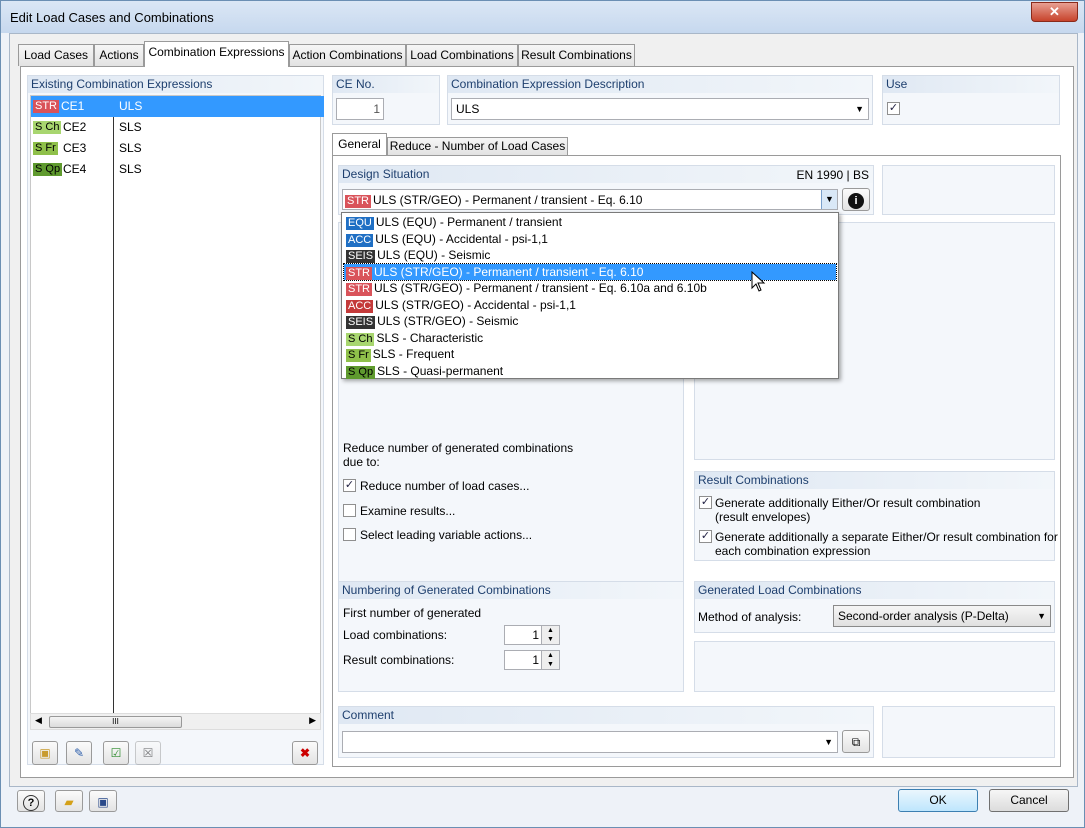 This screenshot has width=1085, height=828. I want to click on numbering-label: Numbering of Generated Combinations, so click(511, 590).